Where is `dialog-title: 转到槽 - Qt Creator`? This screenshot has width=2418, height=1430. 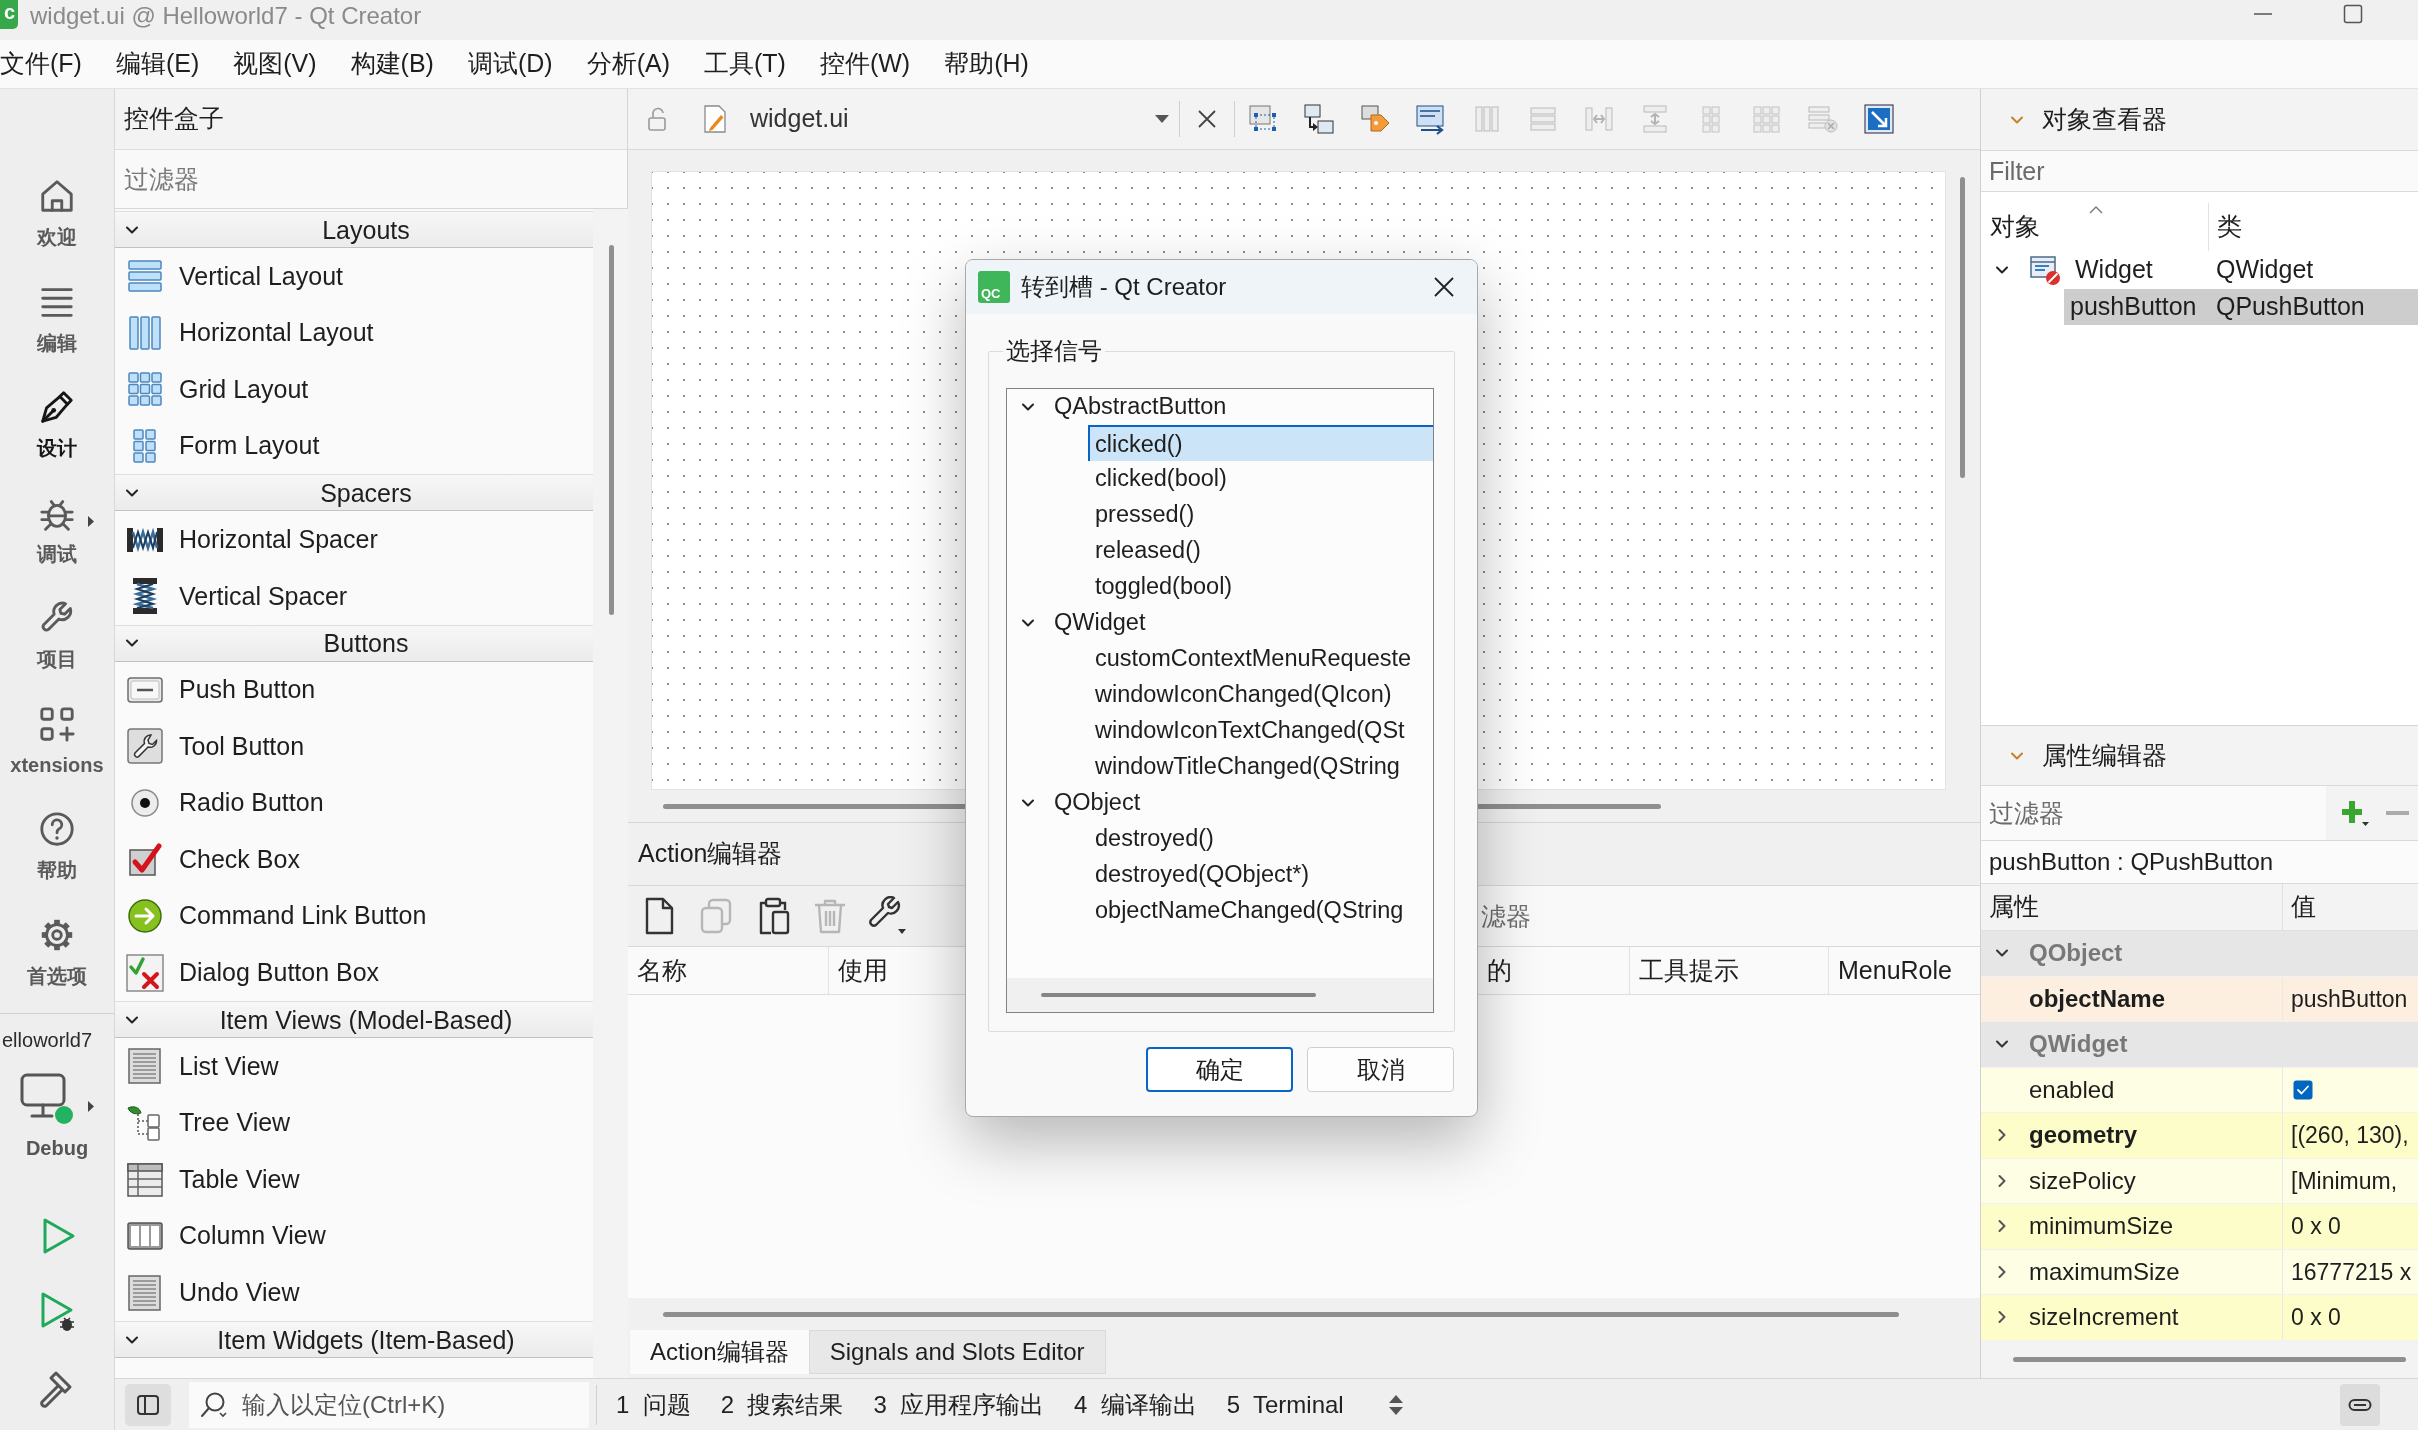 dialog-title: 转到槽 - Qt Creator is located at coordinates (1124, 287).